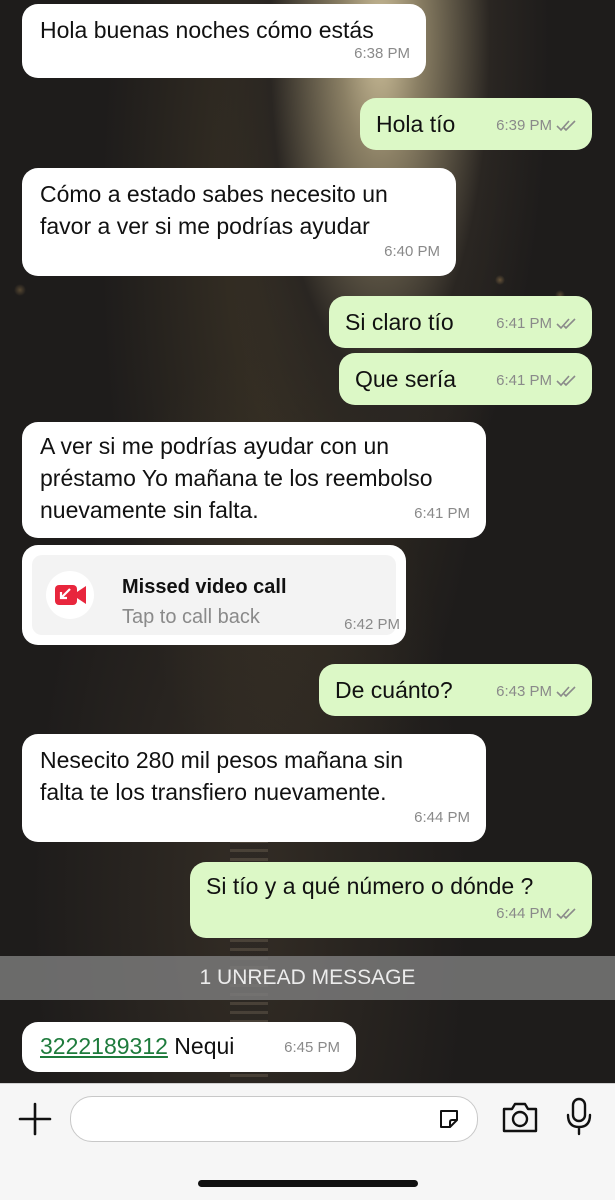 The image size is (615, 1200). I want to click on outgoing-message: Que sería 6:41 PM, so click(465, 379).